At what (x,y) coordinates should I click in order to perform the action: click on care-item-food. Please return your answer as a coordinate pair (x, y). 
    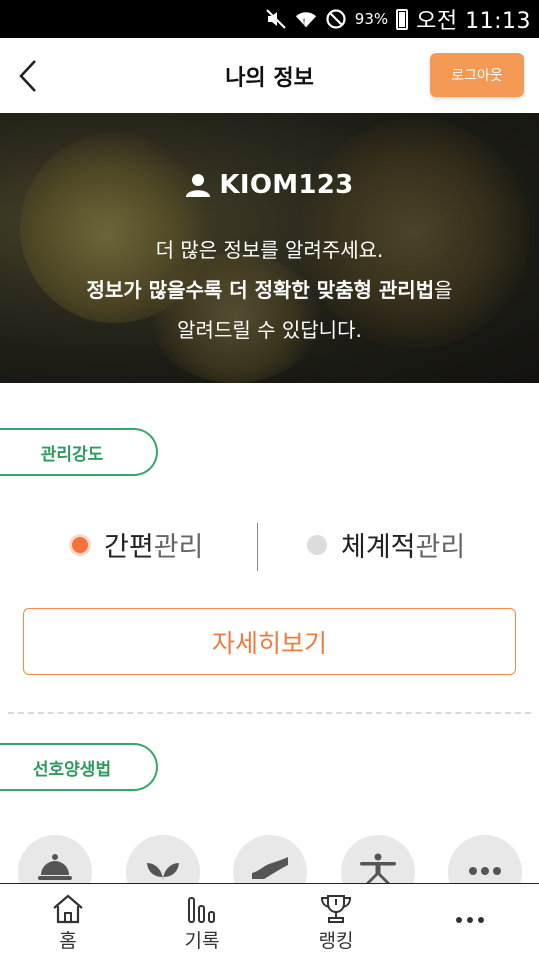
    Looking at the image, I should click on (55, 859).